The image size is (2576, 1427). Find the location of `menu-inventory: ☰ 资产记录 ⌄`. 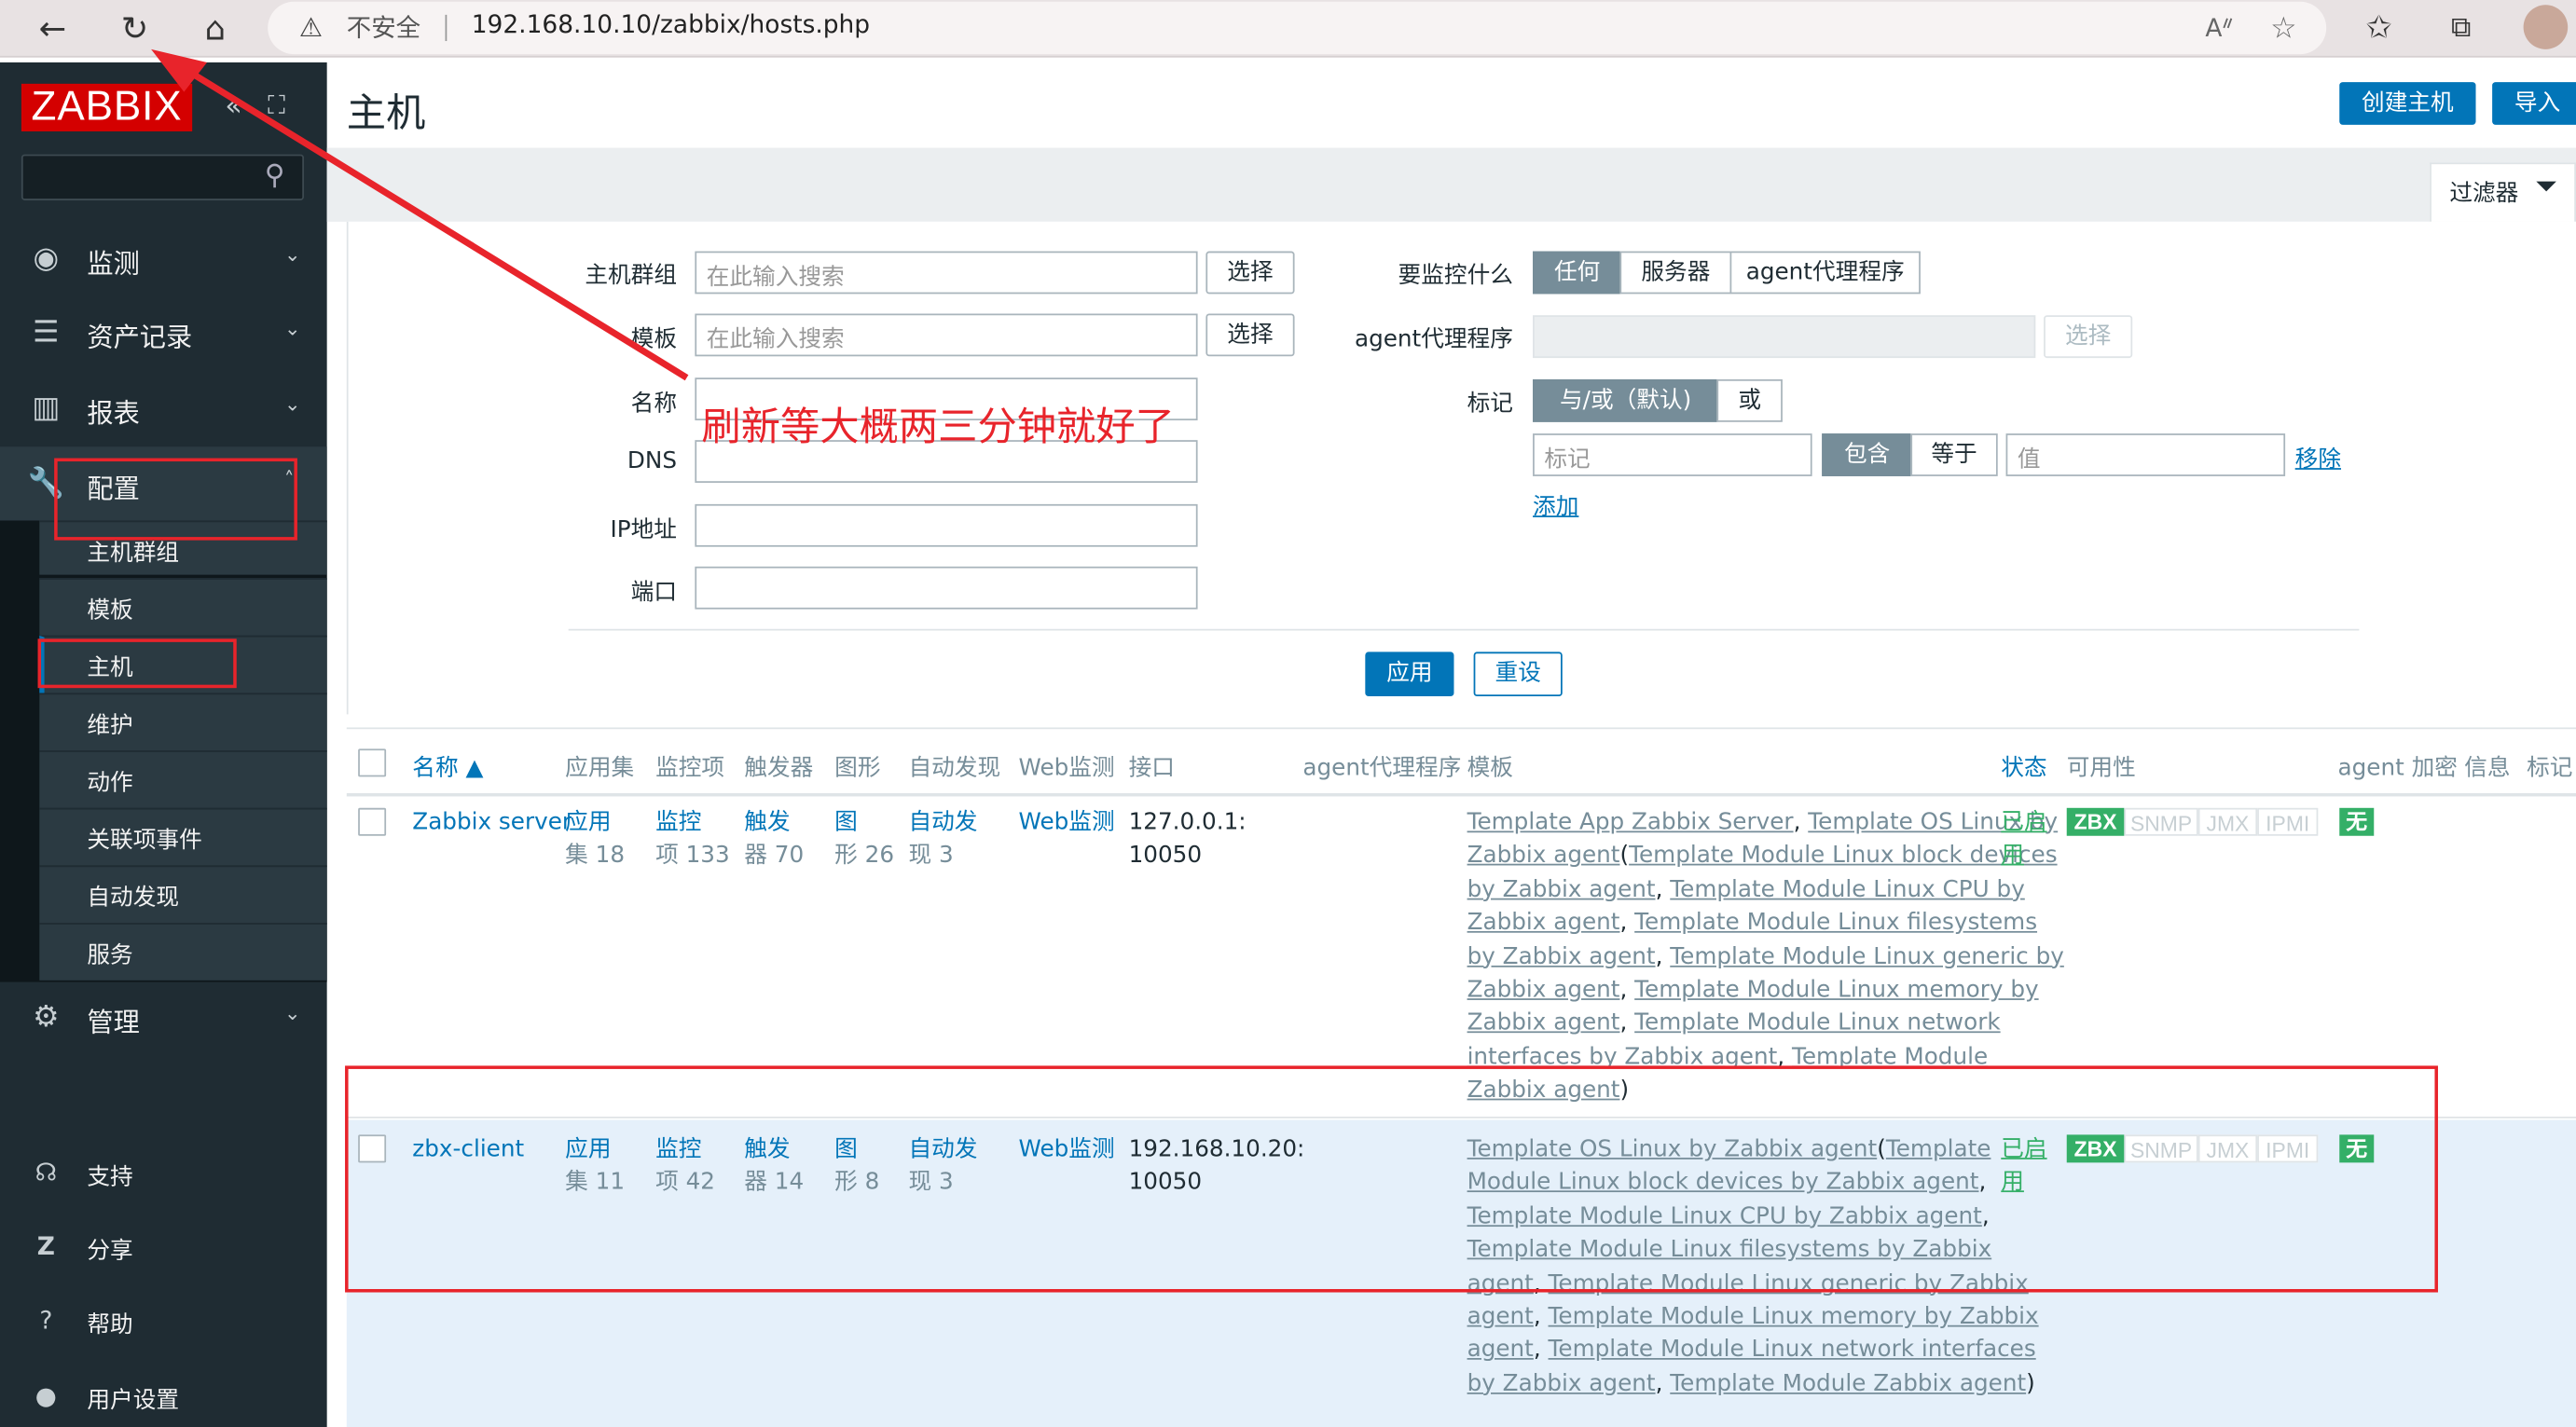

menu-inventory: ☰ 资产记录 ⌄ is located at coordinates (163, 332).